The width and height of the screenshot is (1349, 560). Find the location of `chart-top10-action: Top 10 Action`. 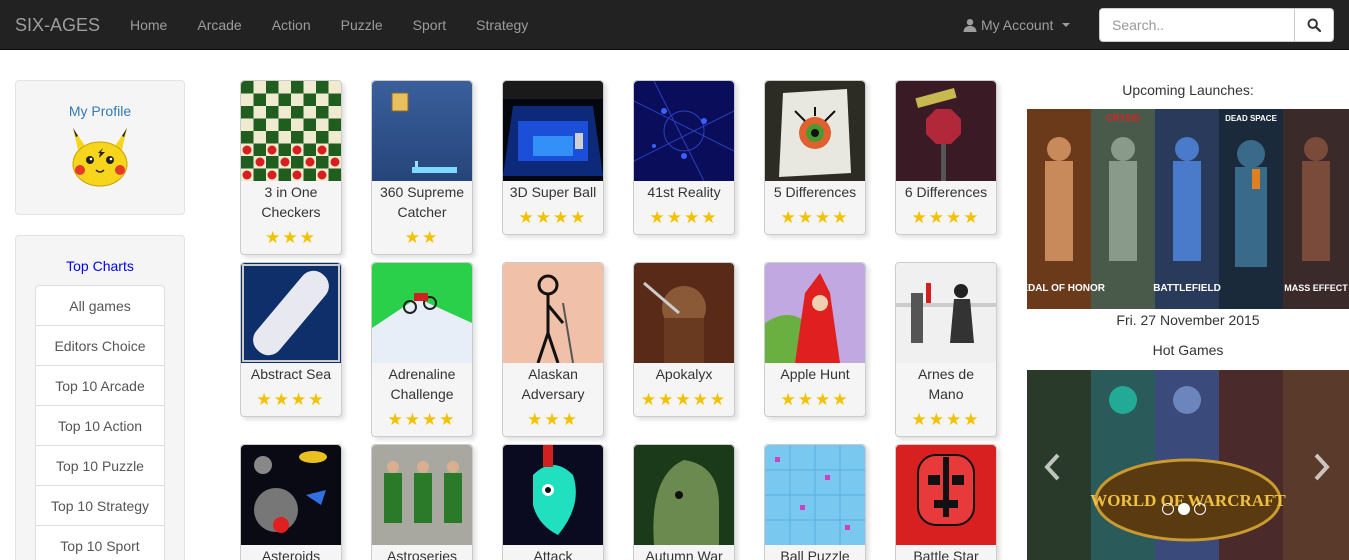

chart-top10-action: Top 10 Action is located at coordinates (100, 425).